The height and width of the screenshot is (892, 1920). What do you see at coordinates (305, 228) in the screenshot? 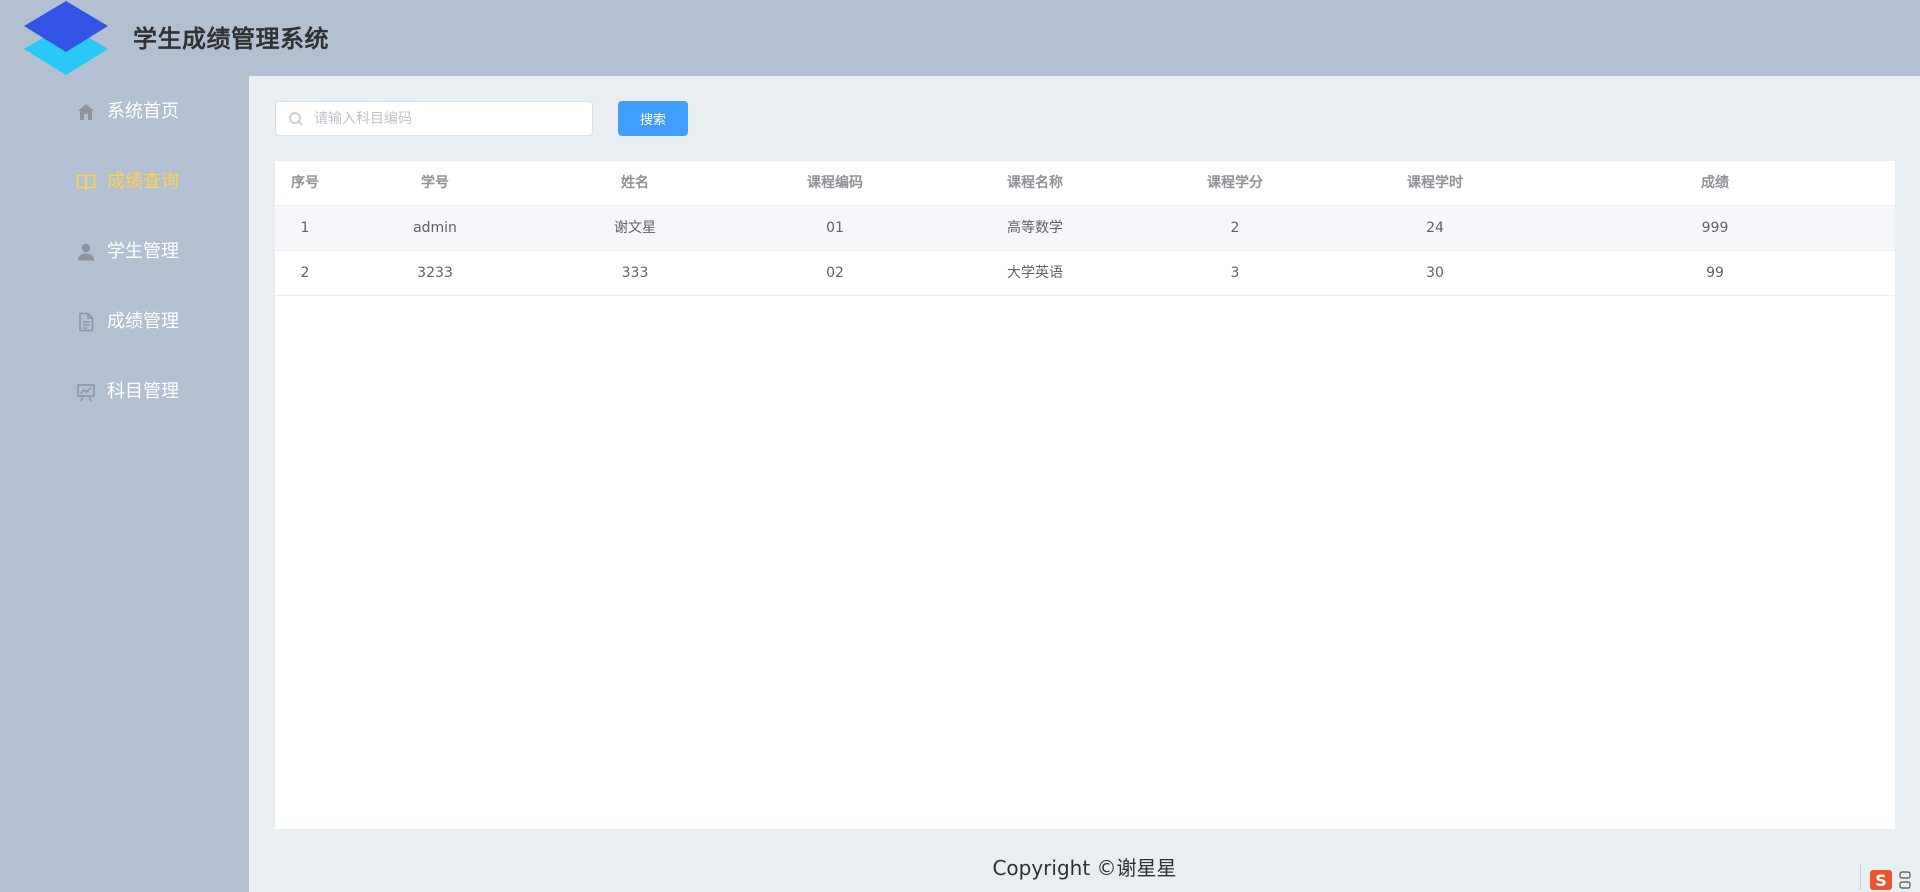
I see `table-cell: 1` at bounding box center [305, 228].